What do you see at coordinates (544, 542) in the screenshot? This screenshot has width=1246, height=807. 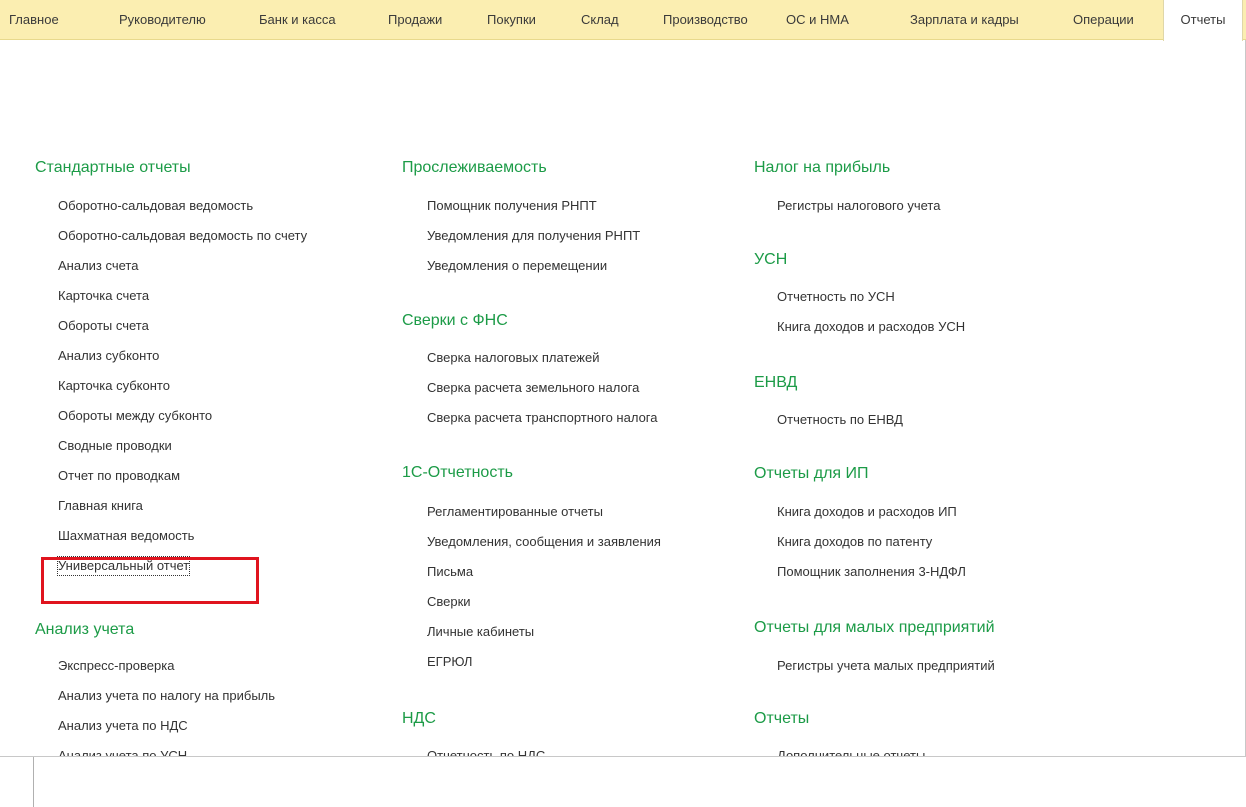 I see `link-notifications-statements: Уведомления, сообщения и заявления` at bounding box center [544, 542].